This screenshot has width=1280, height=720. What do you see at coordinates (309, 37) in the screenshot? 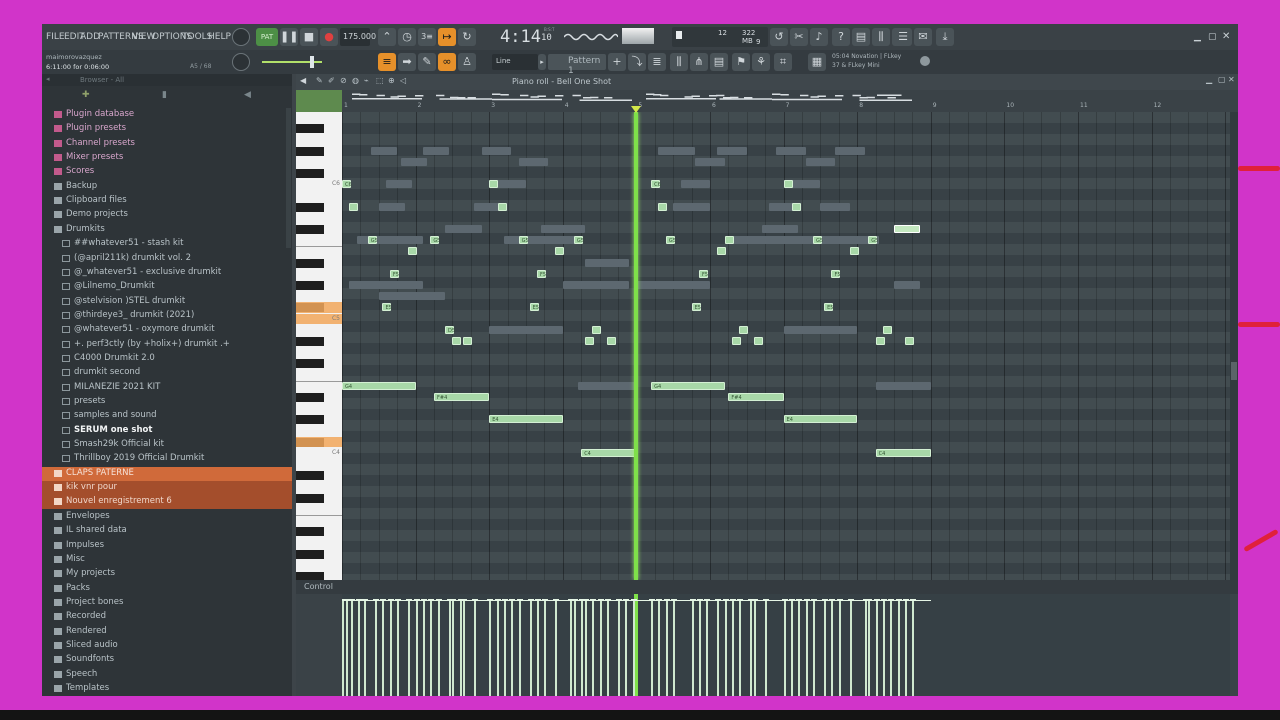
I see `stop-button: ■` at bounding box center [309, 37].